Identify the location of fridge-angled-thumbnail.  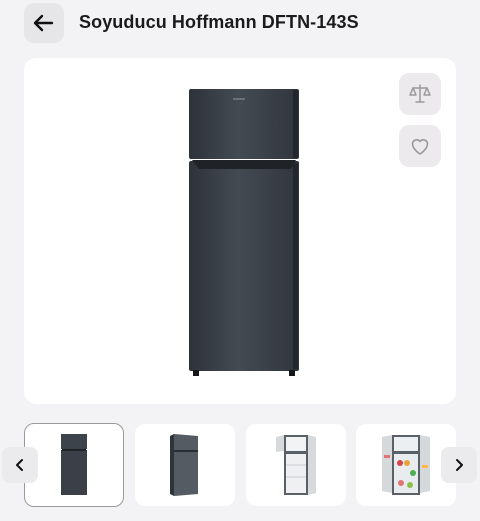
(184, 465).